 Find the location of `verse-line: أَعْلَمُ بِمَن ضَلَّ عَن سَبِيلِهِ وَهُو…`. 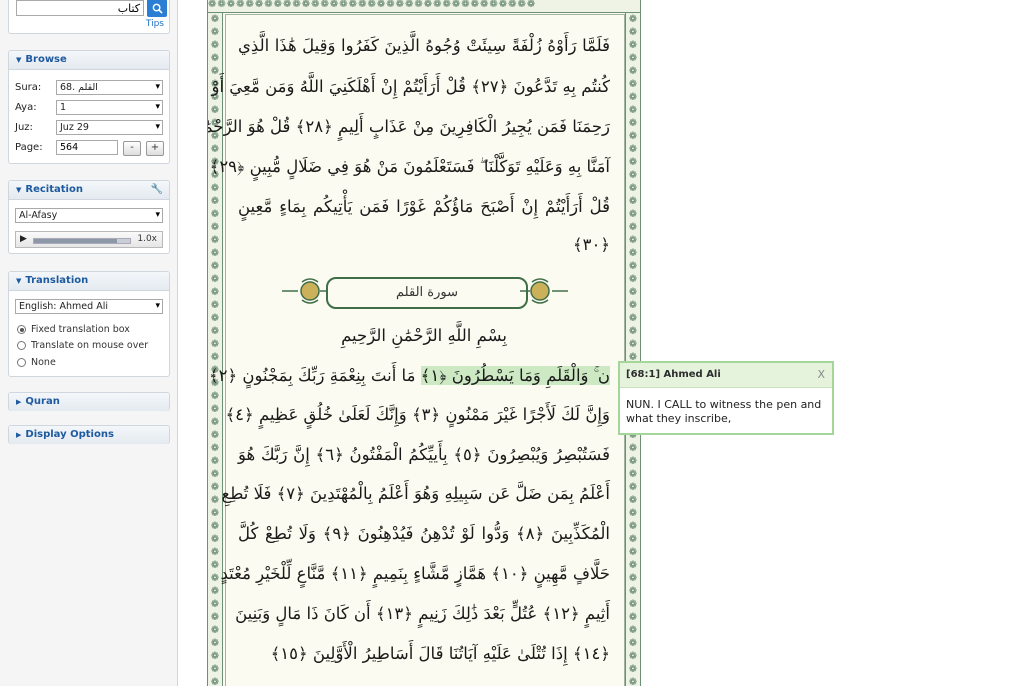

verse-line: أَعْلَمُ بِمَن ضَلَّ عَن سَبِيلِهِ وَهُو… is located at coordinates (415, 499).